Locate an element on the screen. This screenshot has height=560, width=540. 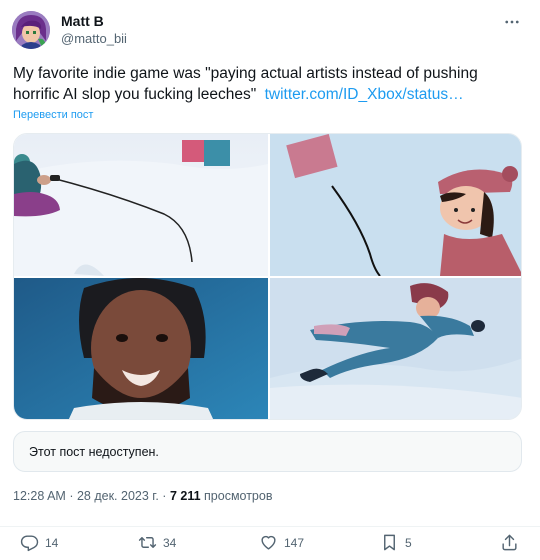
repost-count: 34 is located at coordinates (170, 542).